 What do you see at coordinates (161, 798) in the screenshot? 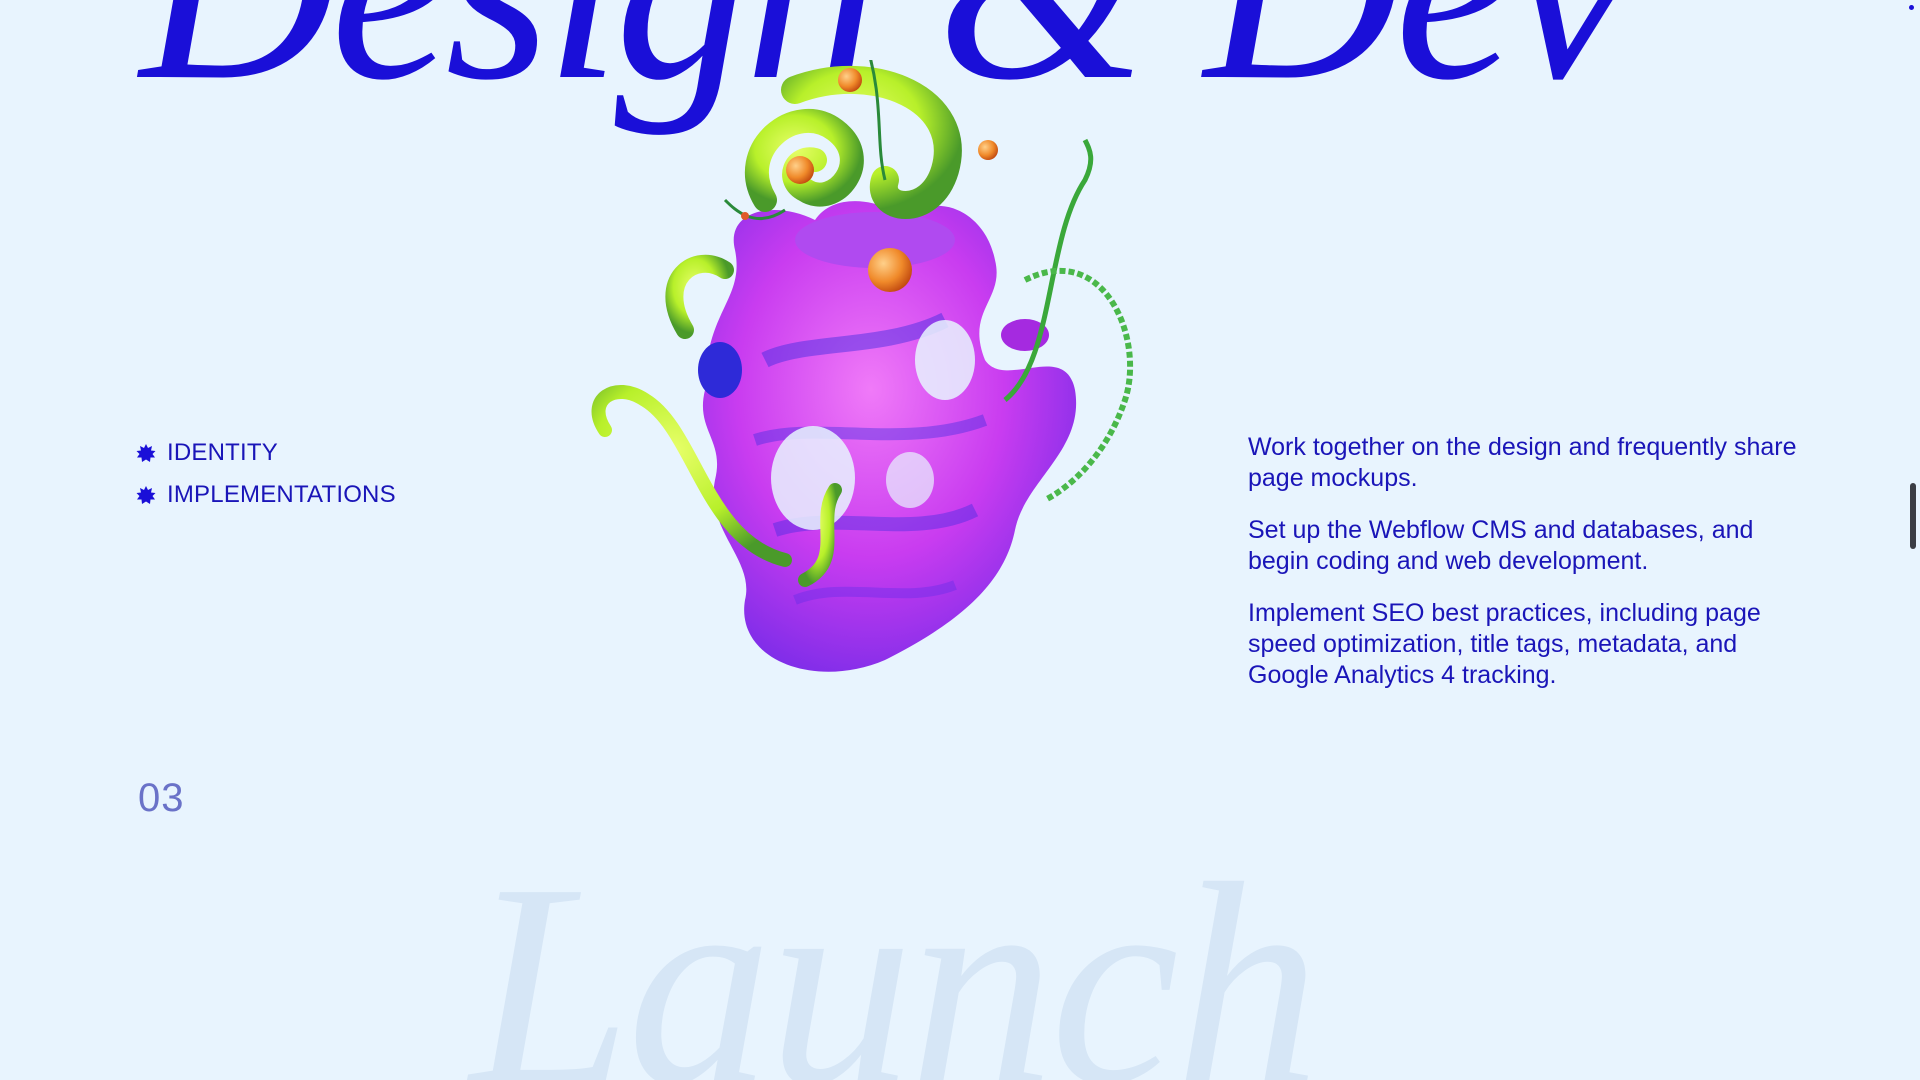
I see `step-number: 03` at bounding box center [161, 798].